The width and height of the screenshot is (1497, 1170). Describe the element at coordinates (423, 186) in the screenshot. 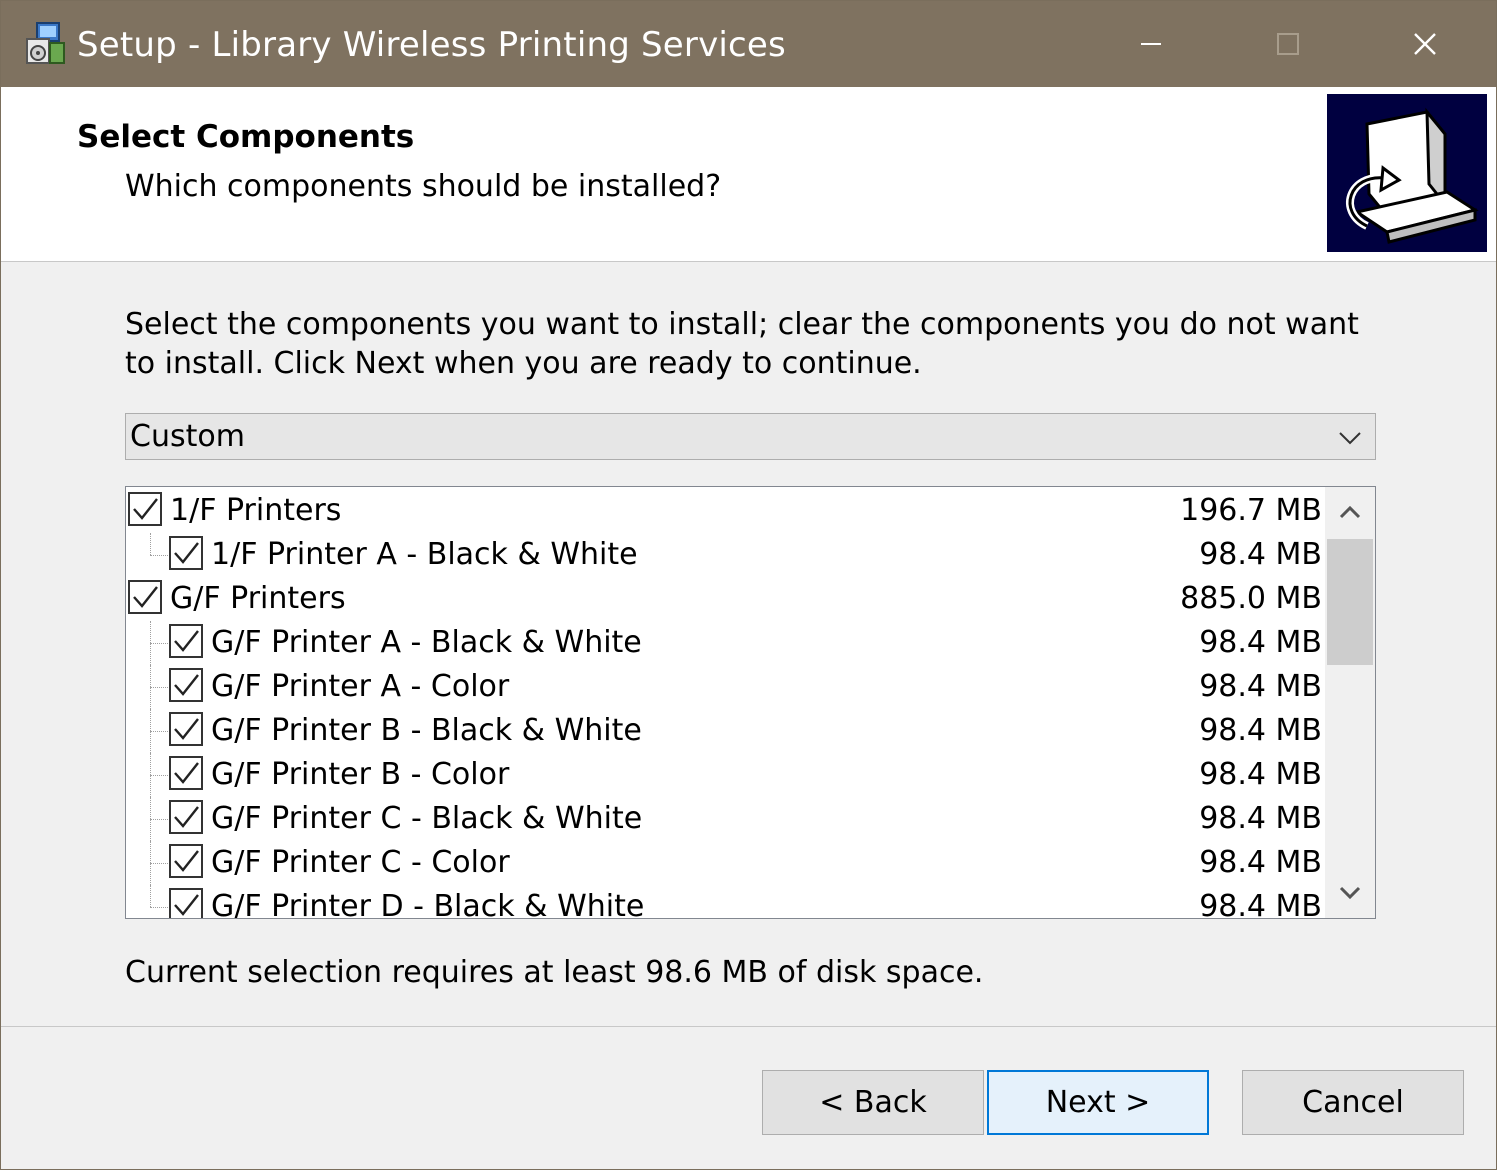

I see `page-subtitle: Which components should be installed?` at that location.